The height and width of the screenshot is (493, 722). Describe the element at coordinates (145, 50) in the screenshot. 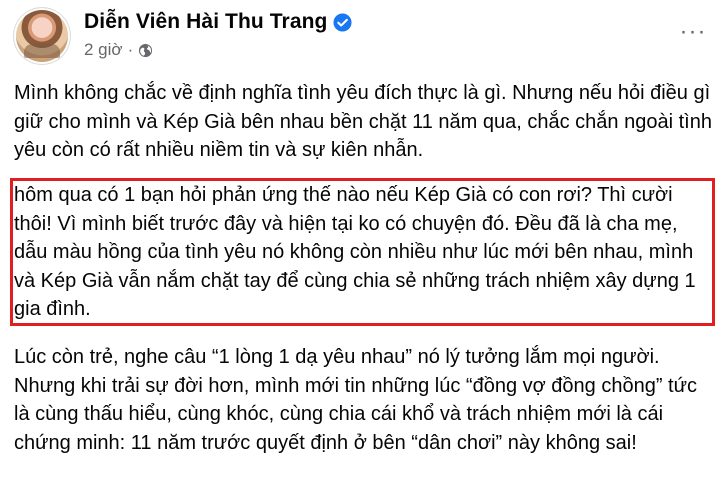

I see `globe-icon` at that location.